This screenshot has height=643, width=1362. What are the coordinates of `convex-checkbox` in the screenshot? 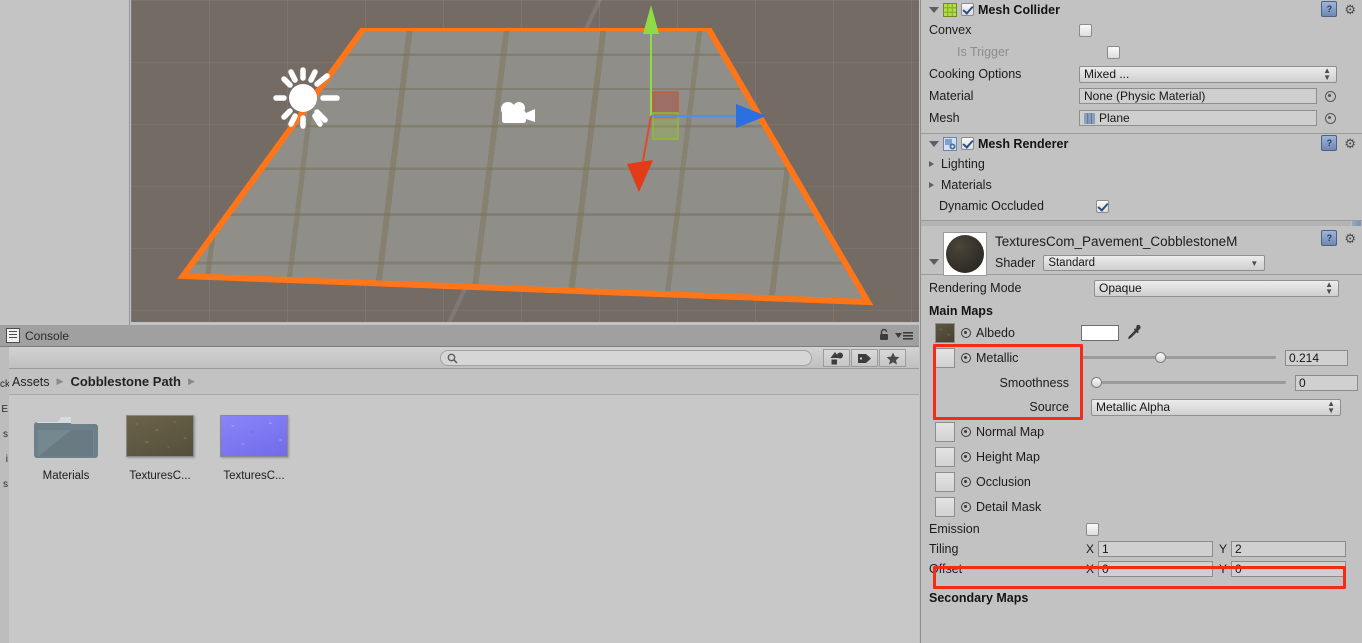 It's located at (1085, 30).